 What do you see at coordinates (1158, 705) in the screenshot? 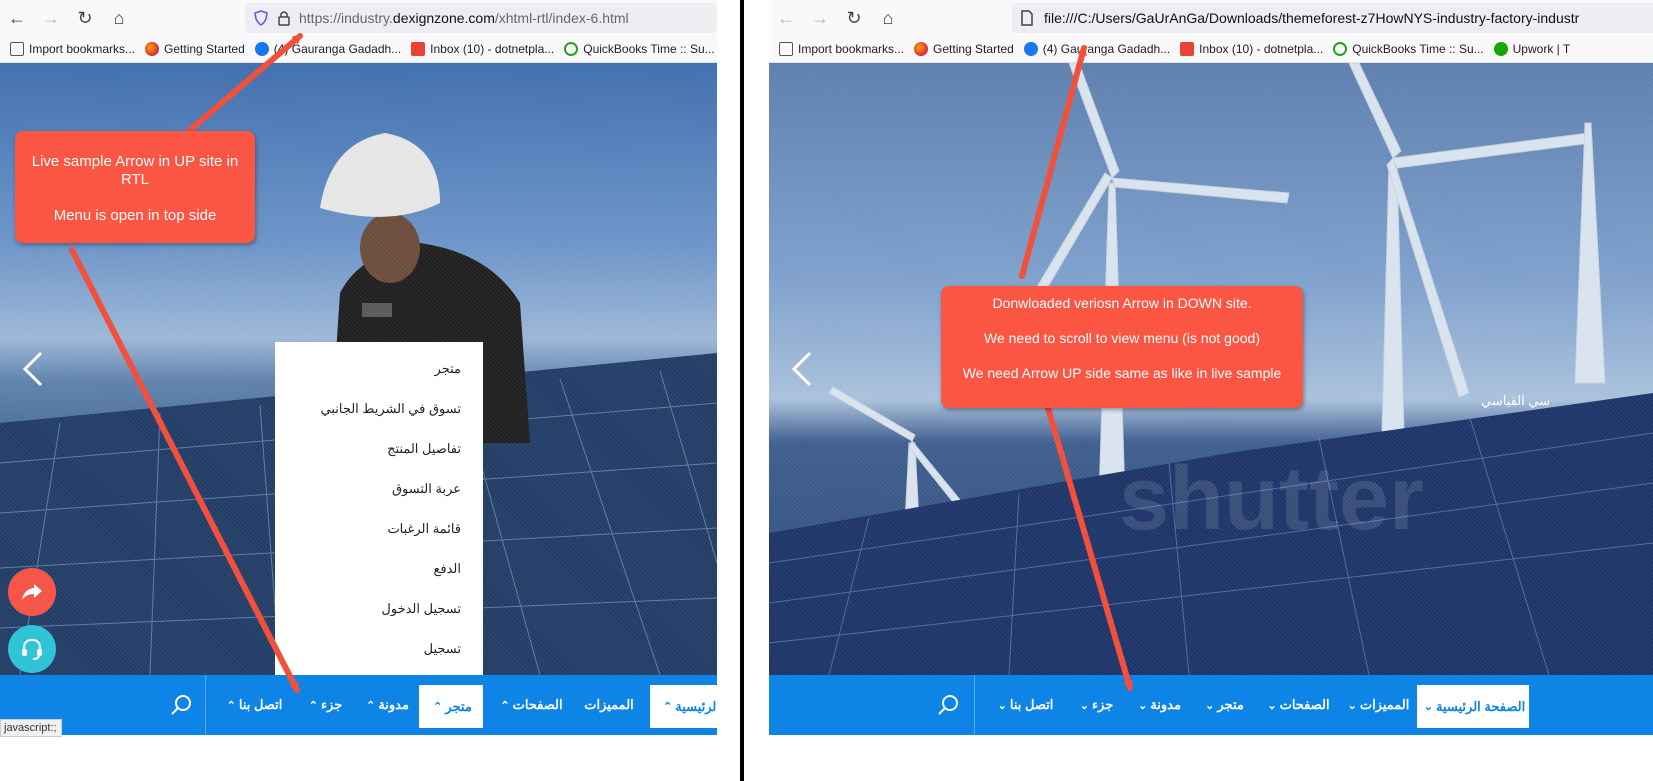
I see `nav-item-blog: ⌄ مدونة` at bounding box center [1158, 705].